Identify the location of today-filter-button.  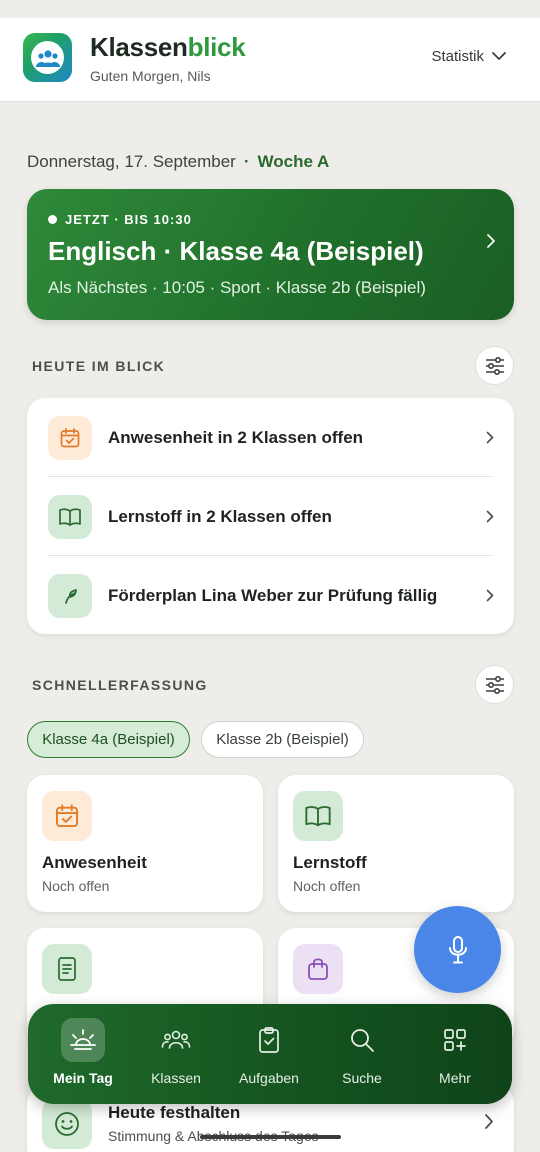
(494, 365).